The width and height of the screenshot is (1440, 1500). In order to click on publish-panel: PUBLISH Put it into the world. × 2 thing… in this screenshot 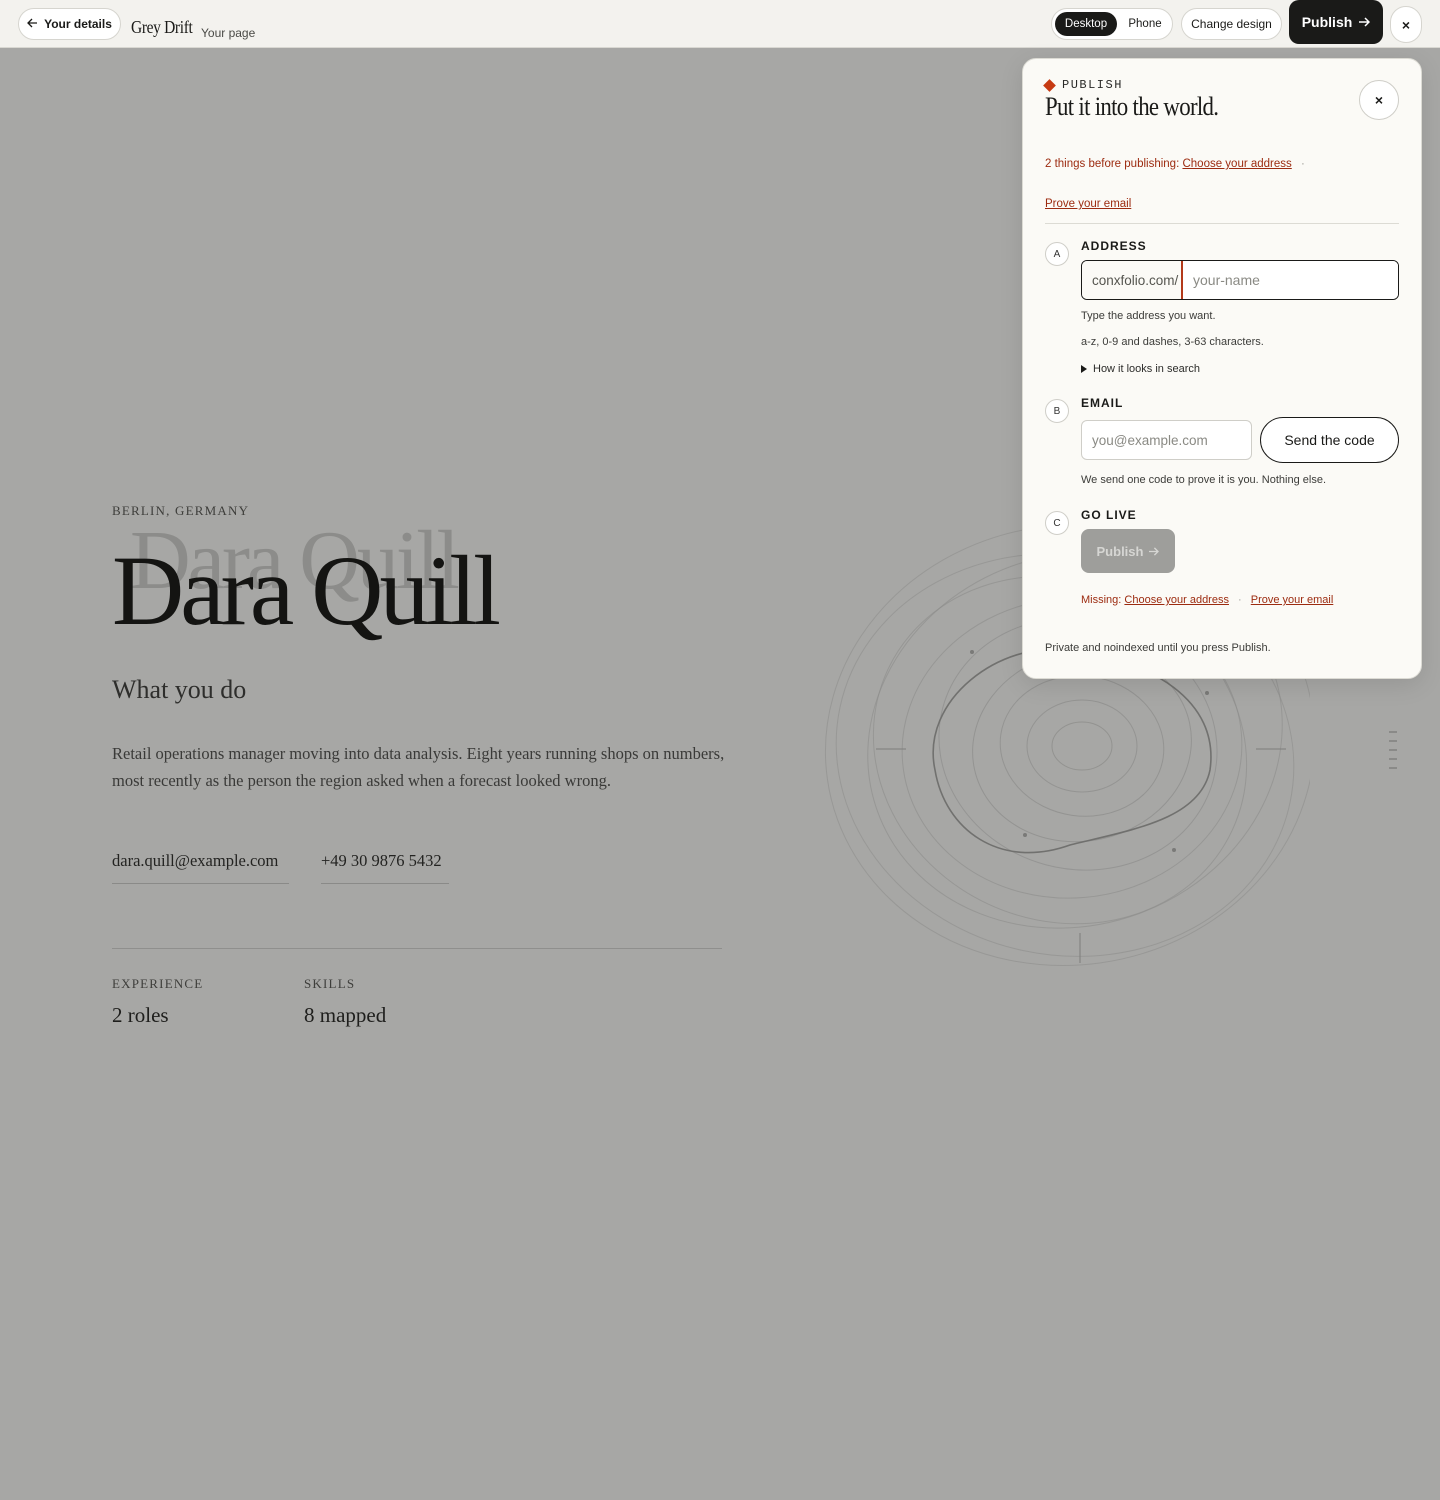, I will do `click(1222, 368)`.